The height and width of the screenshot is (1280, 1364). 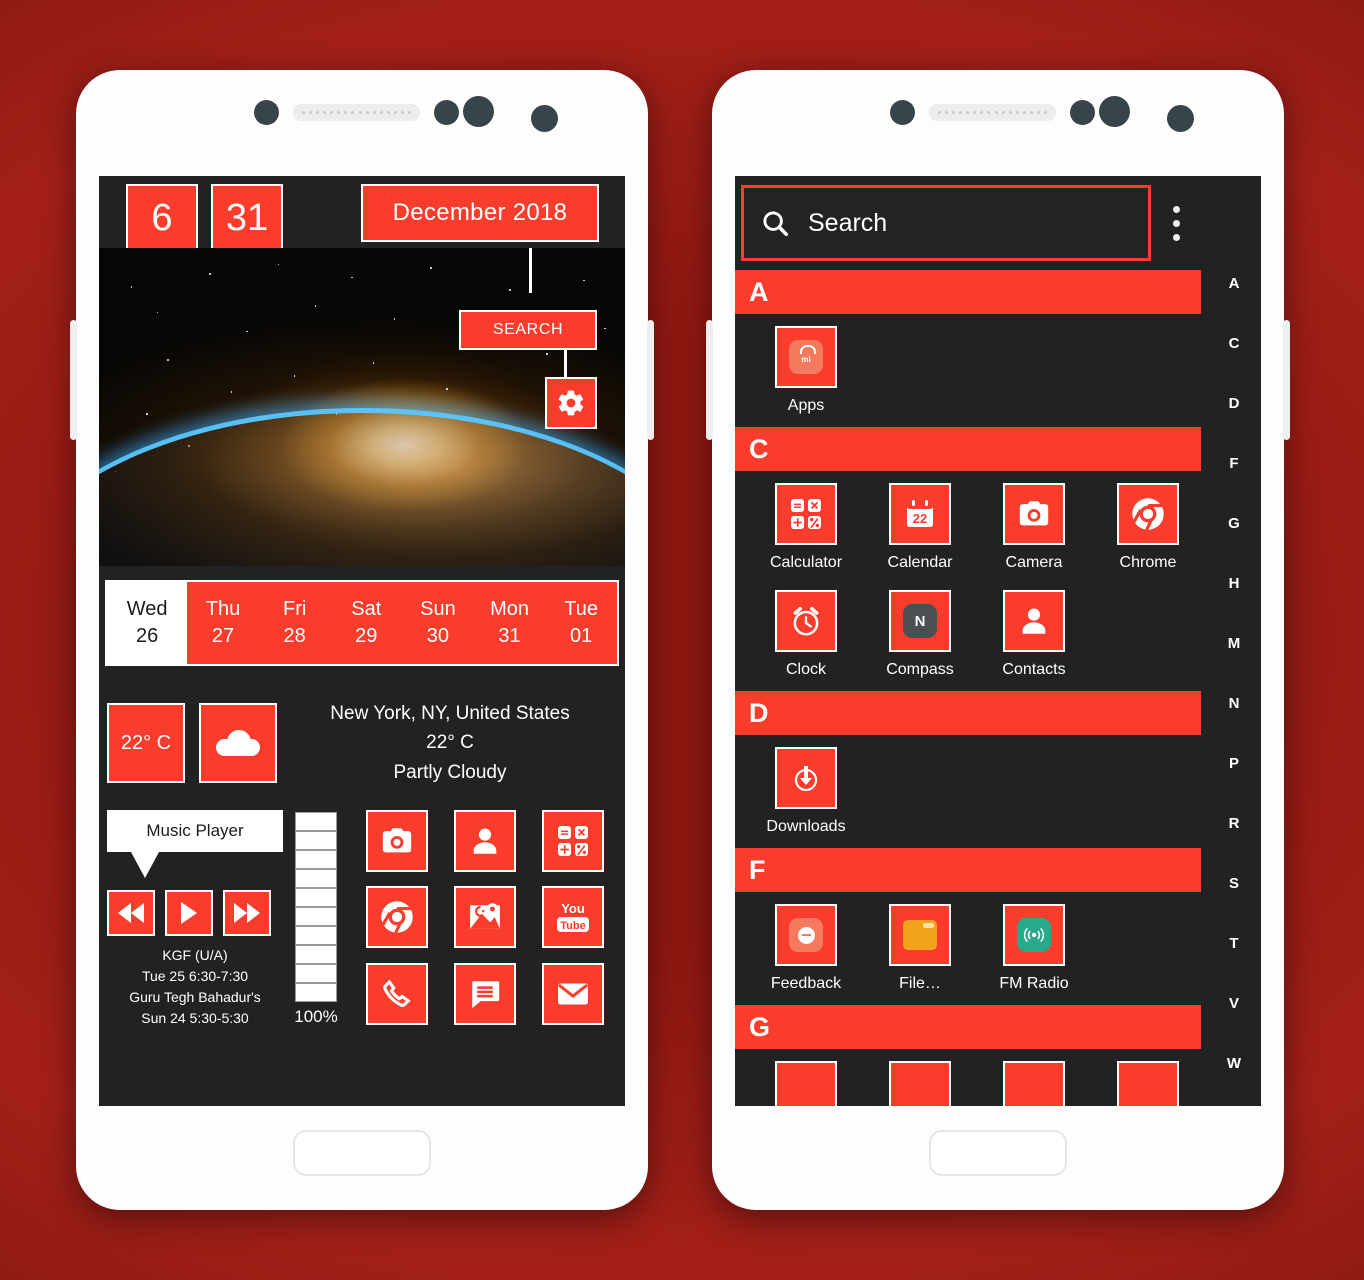 What do you see at coordinates (920, 518) in the screenshot?
I see `svg-text: 22` at bounding box center [920, 518].